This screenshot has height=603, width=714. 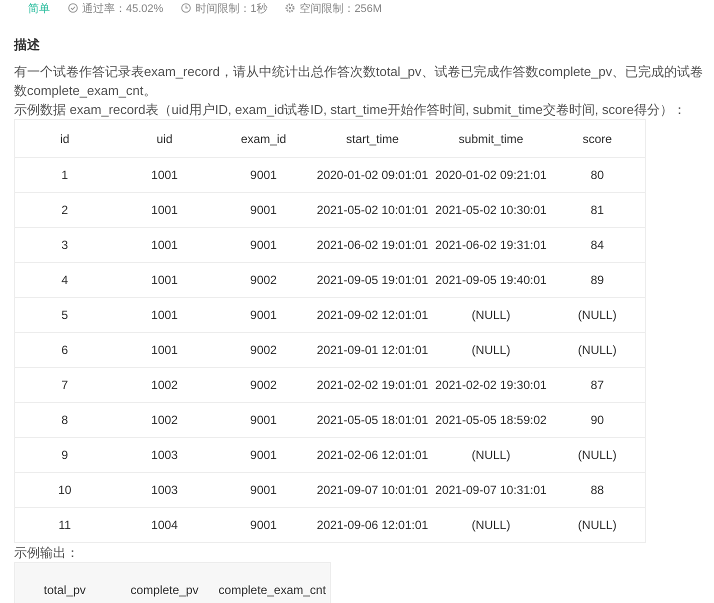 What do you see at coordinates (164, 582) in the screenshot?
I see `column-header: complete_pv` at bounding box center [164, 582].